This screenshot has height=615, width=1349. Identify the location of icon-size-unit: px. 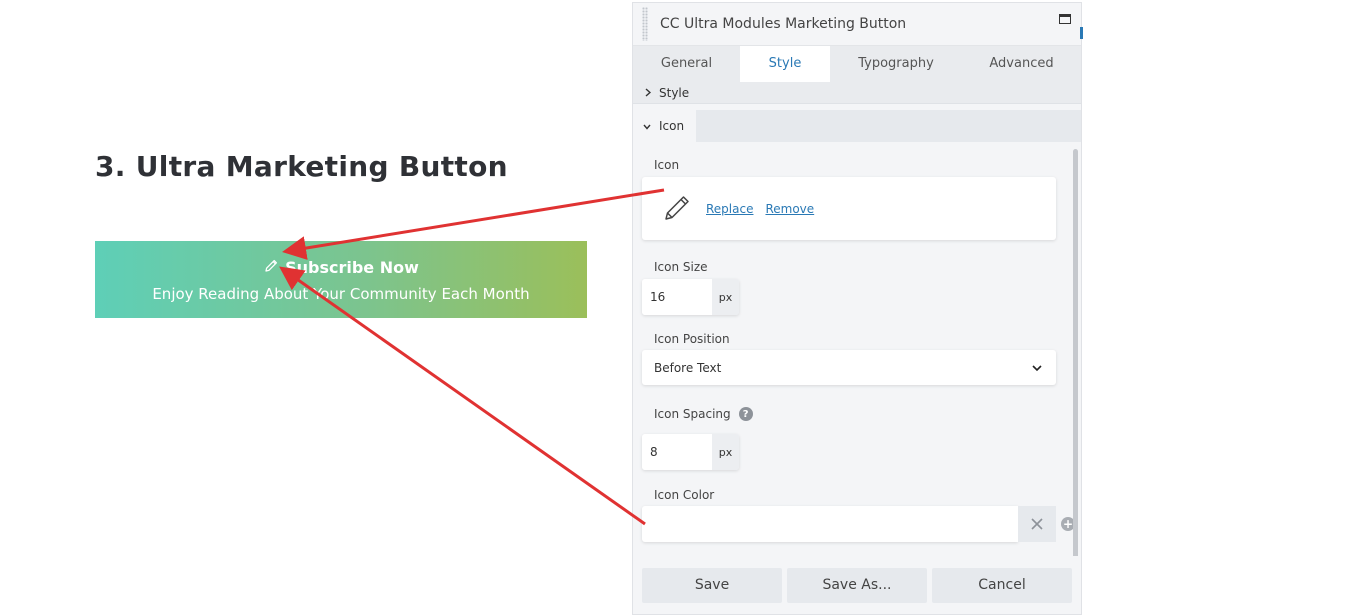
(725, 297).